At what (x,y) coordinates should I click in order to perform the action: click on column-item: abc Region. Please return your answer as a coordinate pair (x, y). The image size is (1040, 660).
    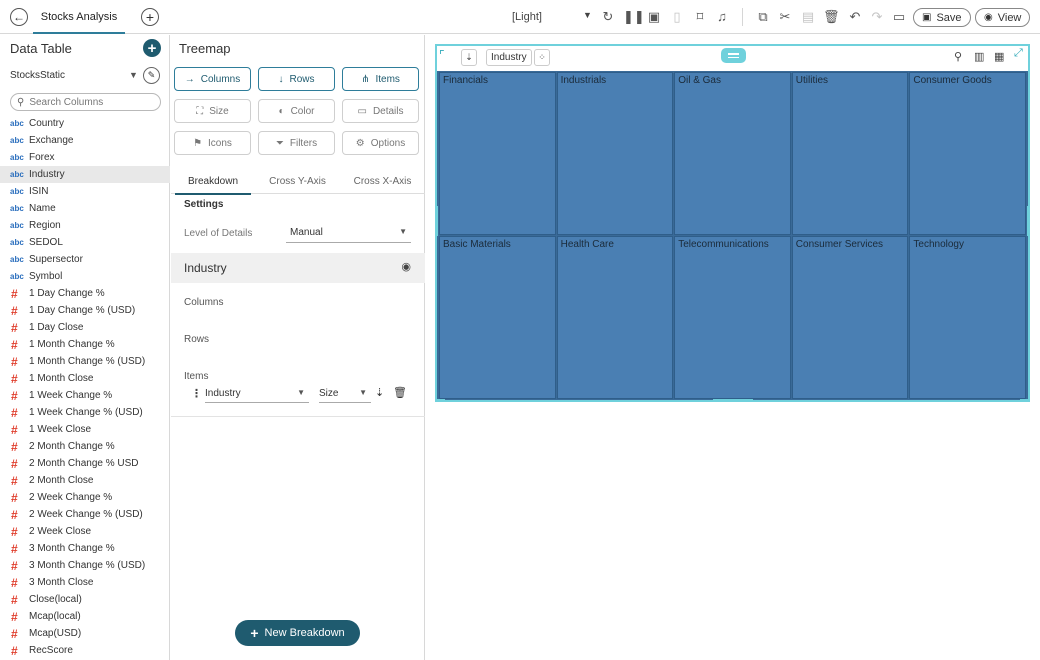
    Looking at the image, I should click on (85, 225).